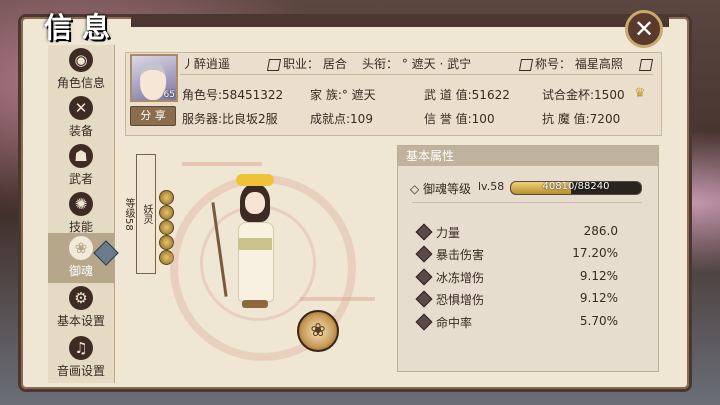 Image resolution: width=720 pixels, height=405 pixels. Describe the element at coordinates (460, 300) in the screenshot. I see `attribute-name: 恐惧增伤` at that location.